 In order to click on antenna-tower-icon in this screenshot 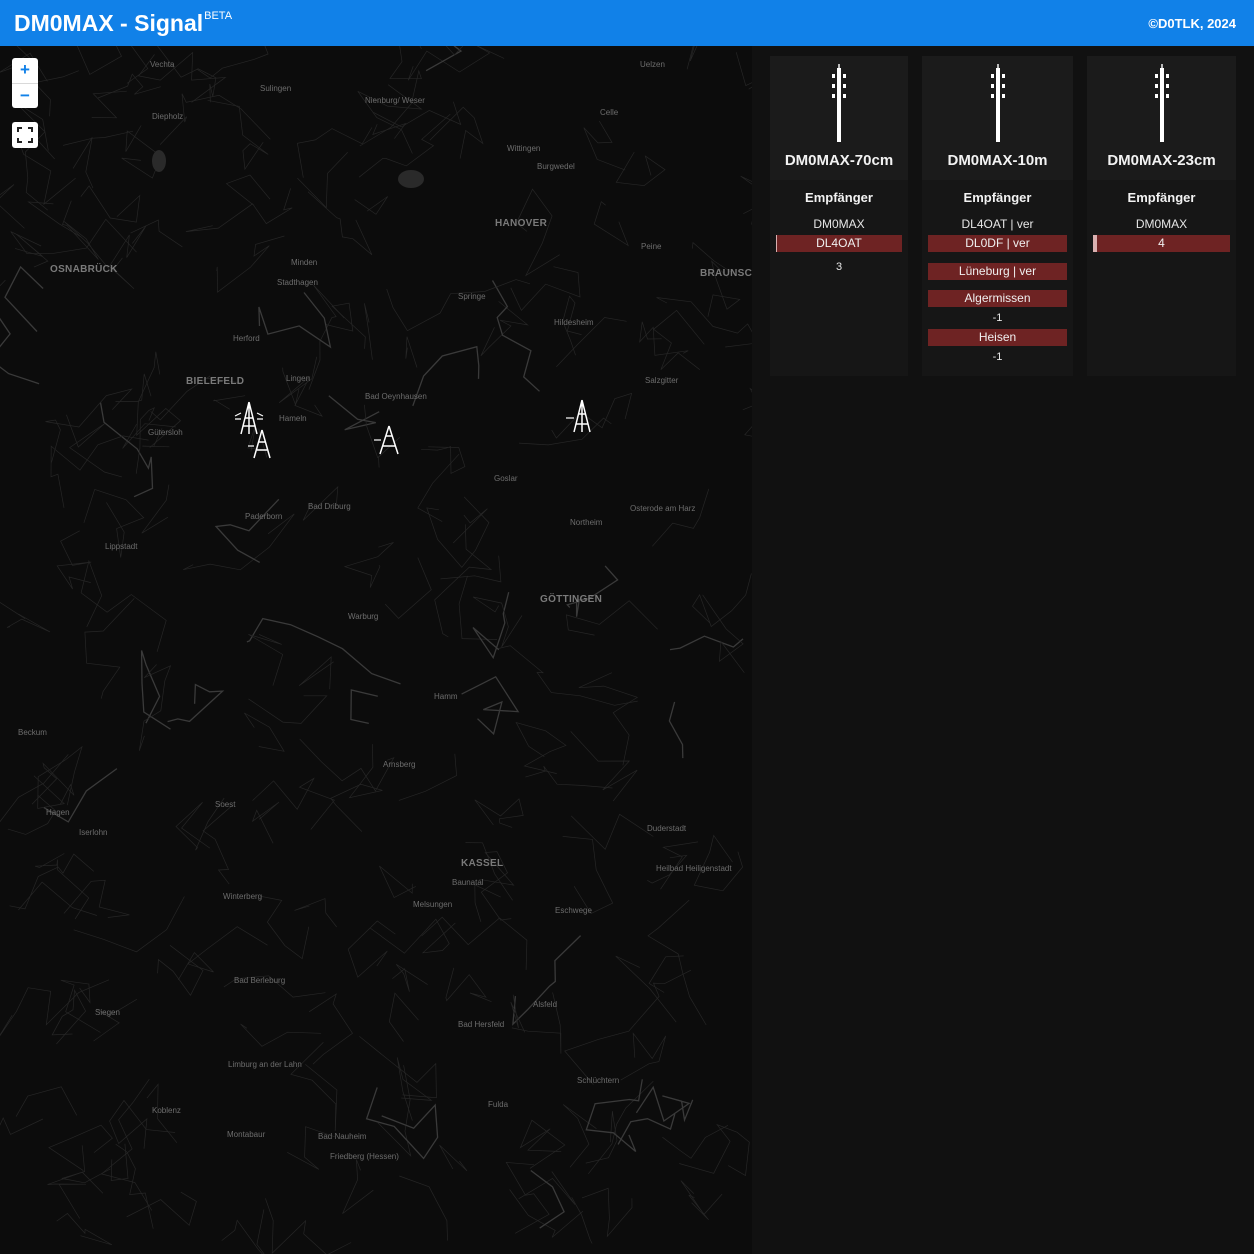, I will do `click(839, 103)`.